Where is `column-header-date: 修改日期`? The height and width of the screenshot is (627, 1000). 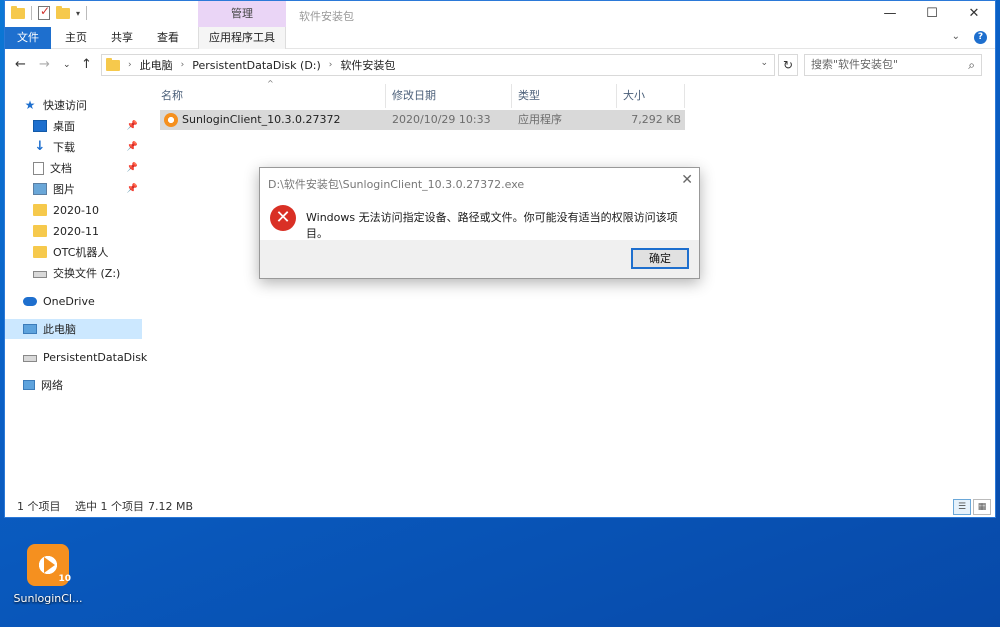 column-header-date: 修改日期 is located at coordinates (449, 96).